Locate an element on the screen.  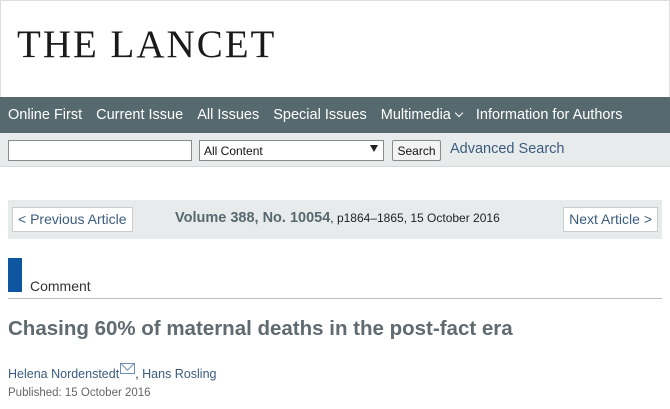
chevron-down-icon is located at coordinates (459, 113).